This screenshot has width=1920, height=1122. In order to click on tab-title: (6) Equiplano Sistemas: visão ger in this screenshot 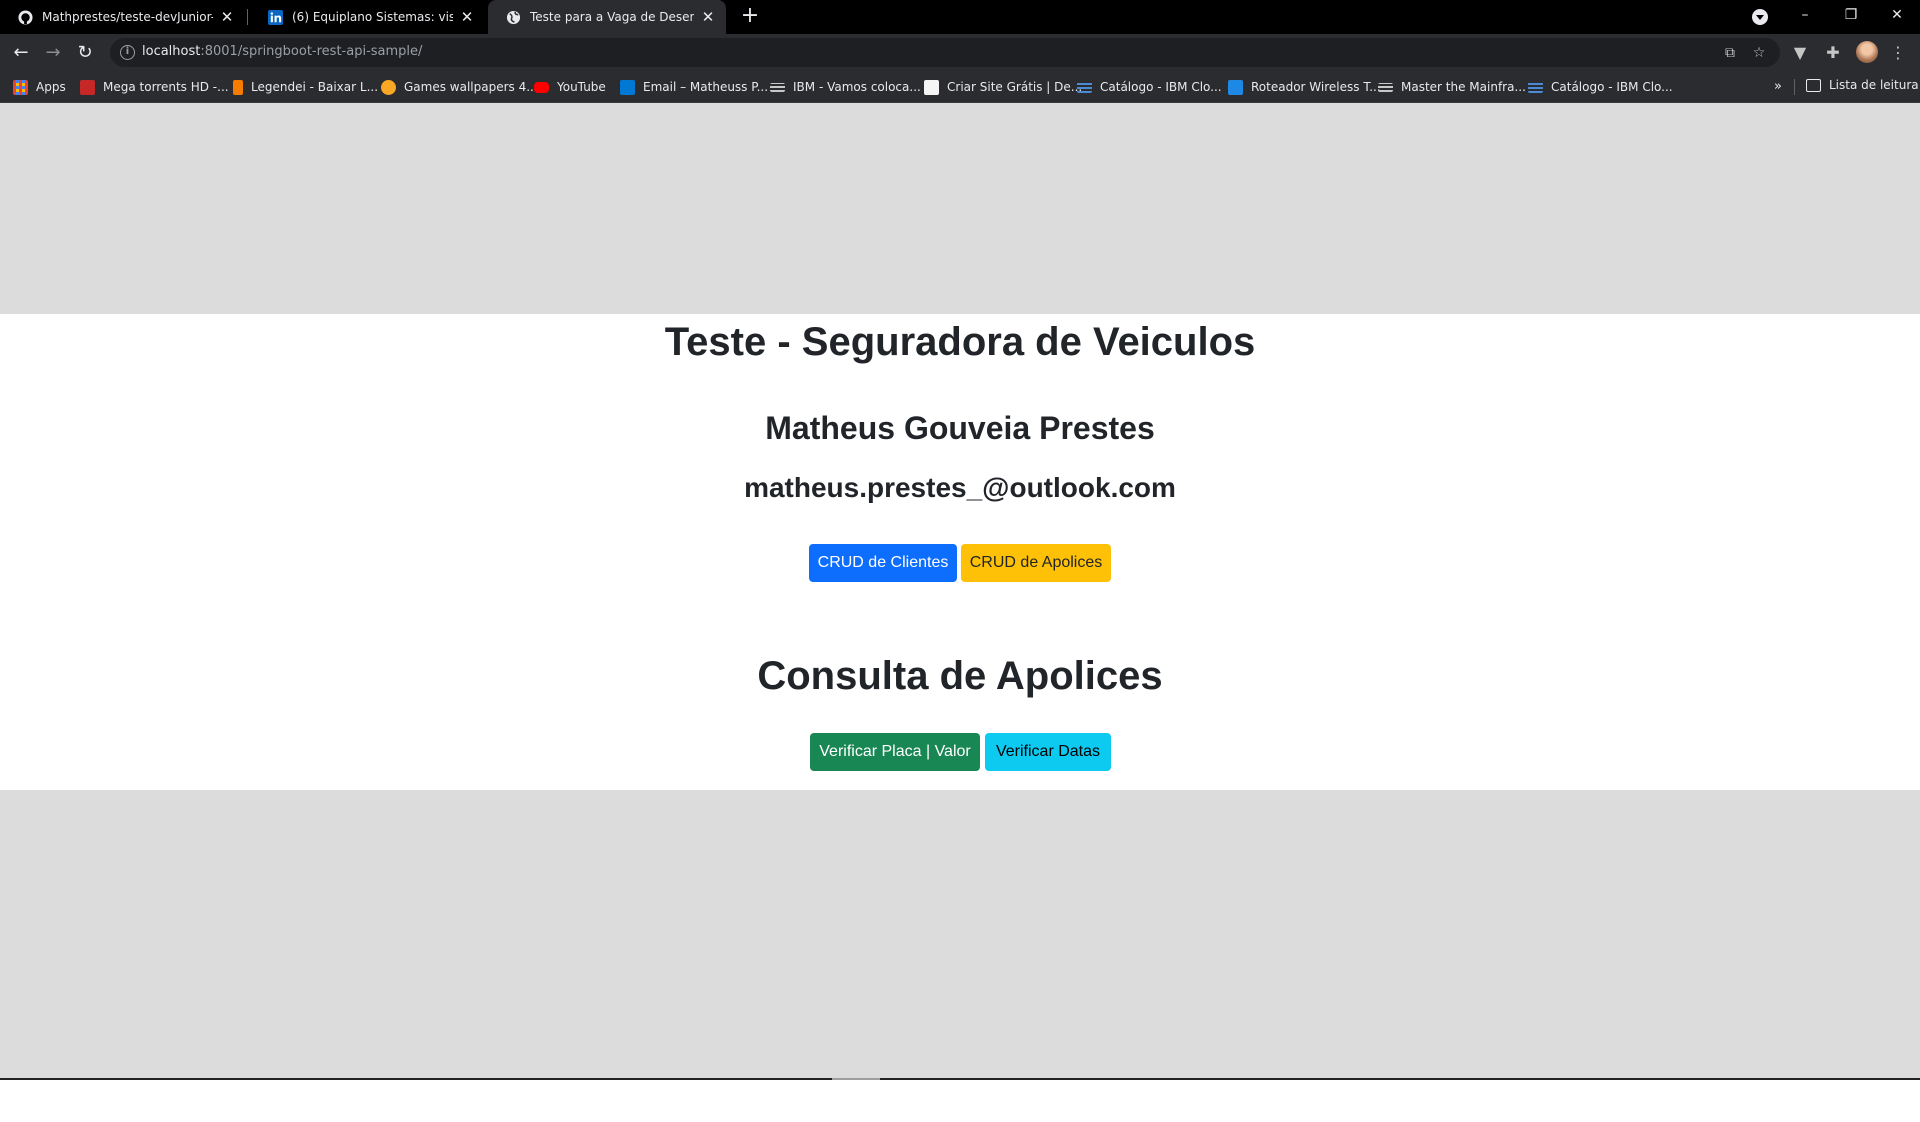, I will do `click(372, 17)`.